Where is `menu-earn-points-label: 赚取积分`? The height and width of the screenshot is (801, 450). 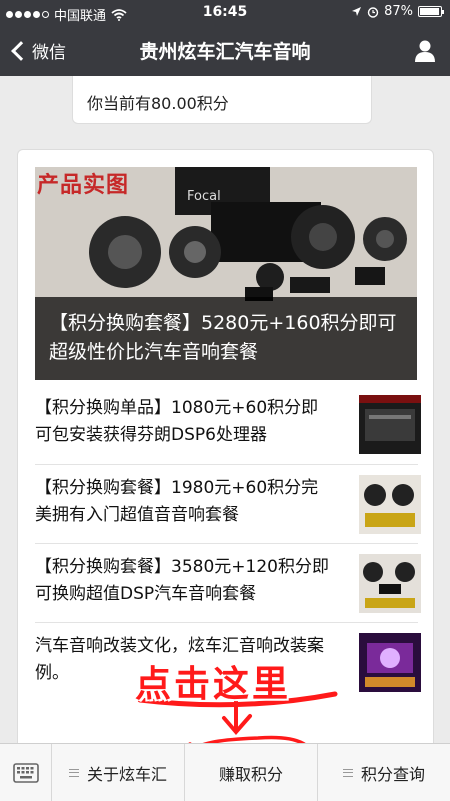 menu-earn-points-label: 赚取积分 is located at coordinates (250, 774).